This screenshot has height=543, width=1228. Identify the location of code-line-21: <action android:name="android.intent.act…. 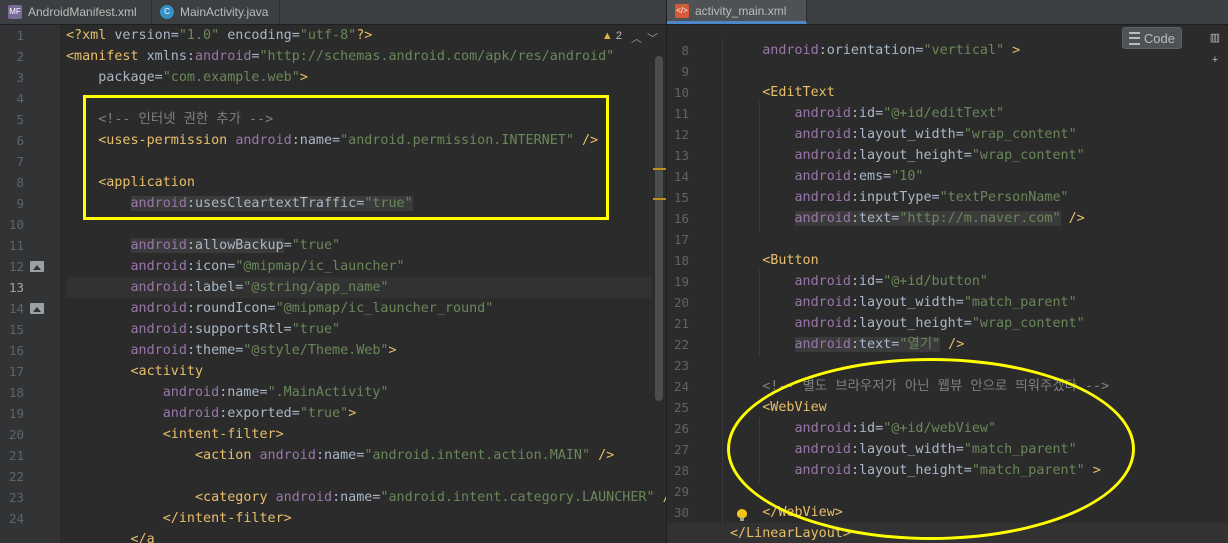
(405, 455).